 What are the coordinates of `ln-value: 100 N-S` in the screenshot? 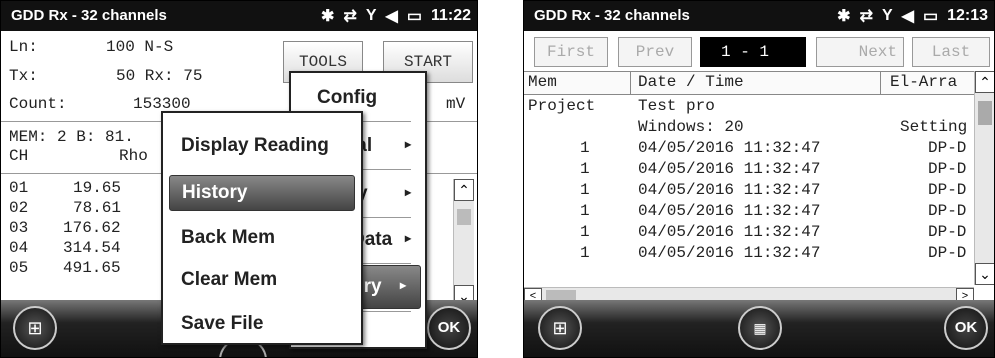 It's located at (140, 47).